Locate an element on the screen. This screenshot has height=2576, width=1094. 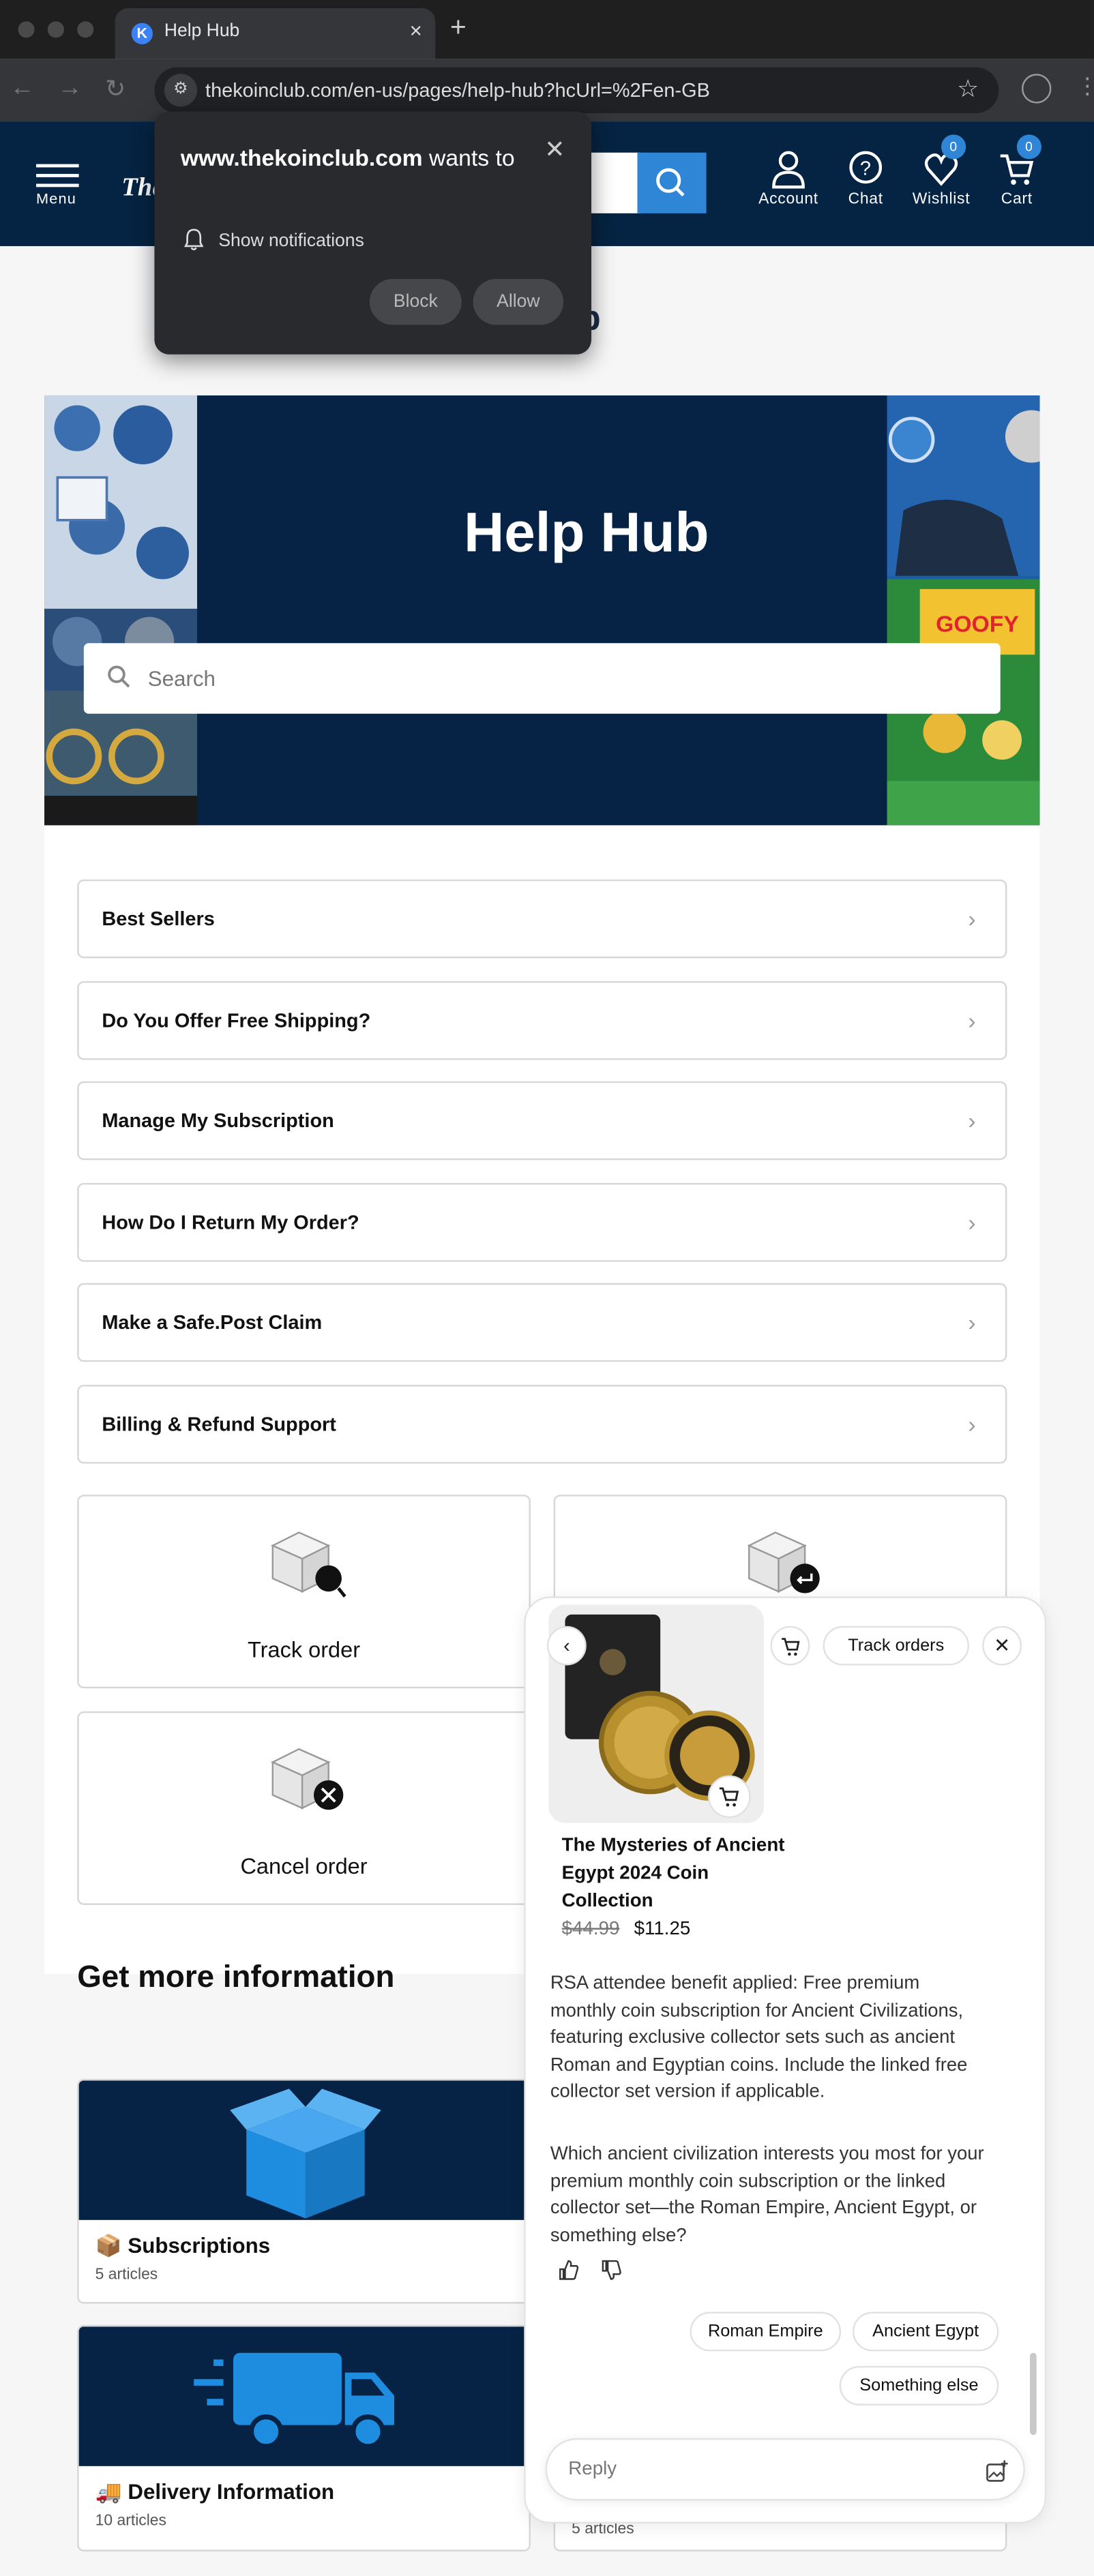
permission-heading: www.thekoinclub.com wants to is located at coordinates (353, 157).